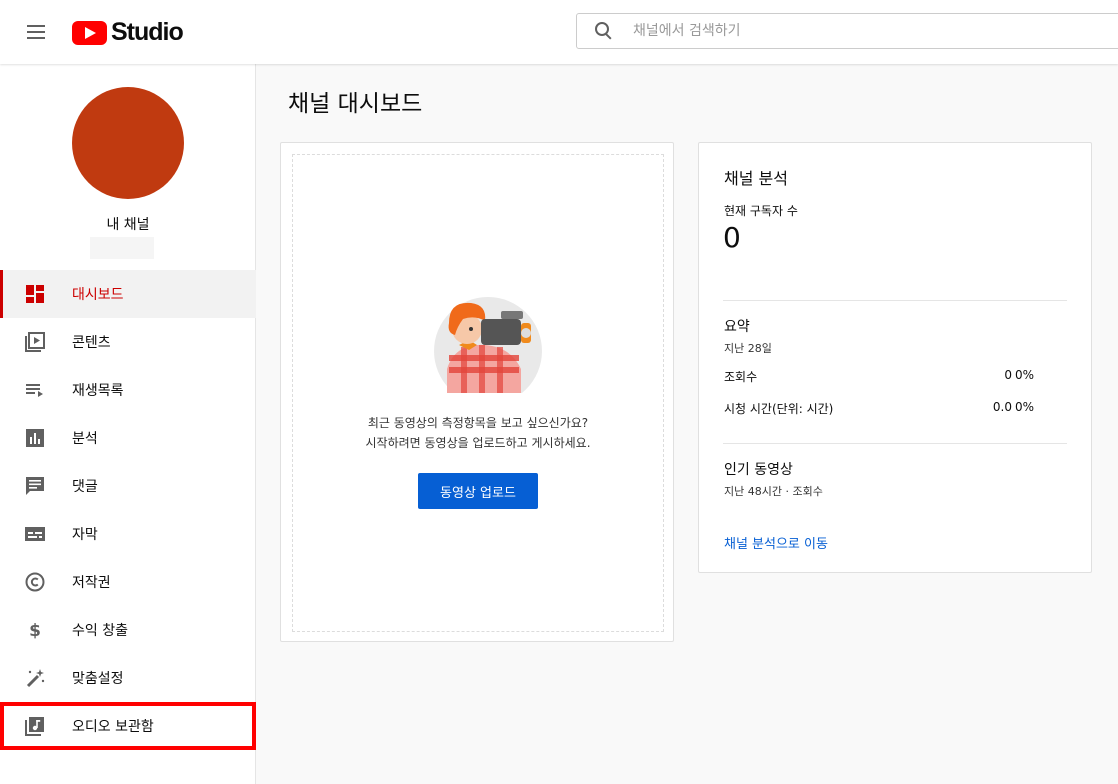 The height and width of the screenshot is (784, 1118). I want to click on sidebar-item-playlists: 재생목록, so click(128, 390).